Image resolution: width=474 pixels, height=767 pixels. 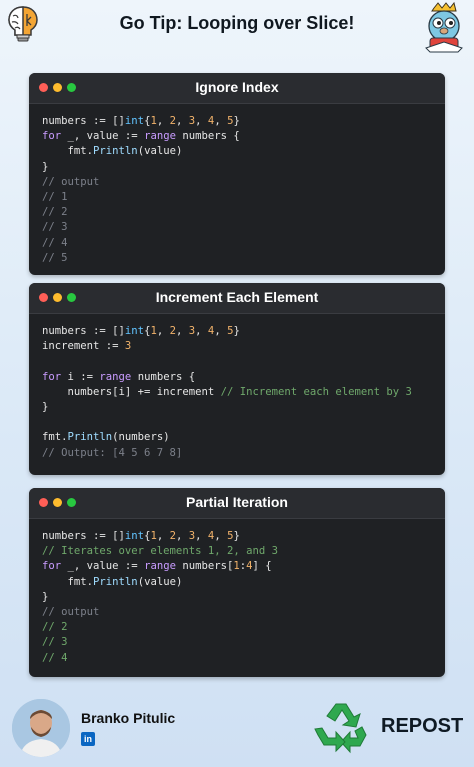 What do you see at coordinates (88, 739) in the screenshot?
I see `linkedin-icon: in` at bounding box center [88, 739].